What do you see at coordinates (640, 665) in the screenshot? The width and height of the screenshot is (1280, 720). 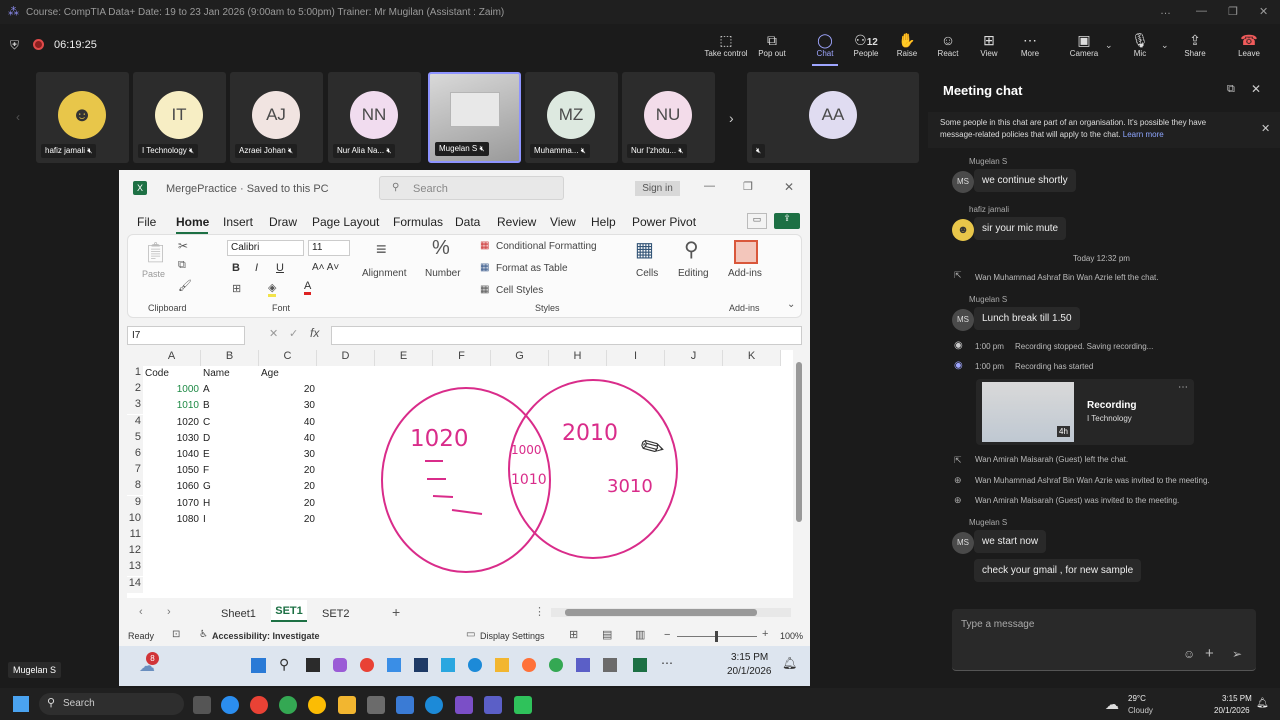 I see `excel-taskbar-icon` at bounding box center [640, 665].